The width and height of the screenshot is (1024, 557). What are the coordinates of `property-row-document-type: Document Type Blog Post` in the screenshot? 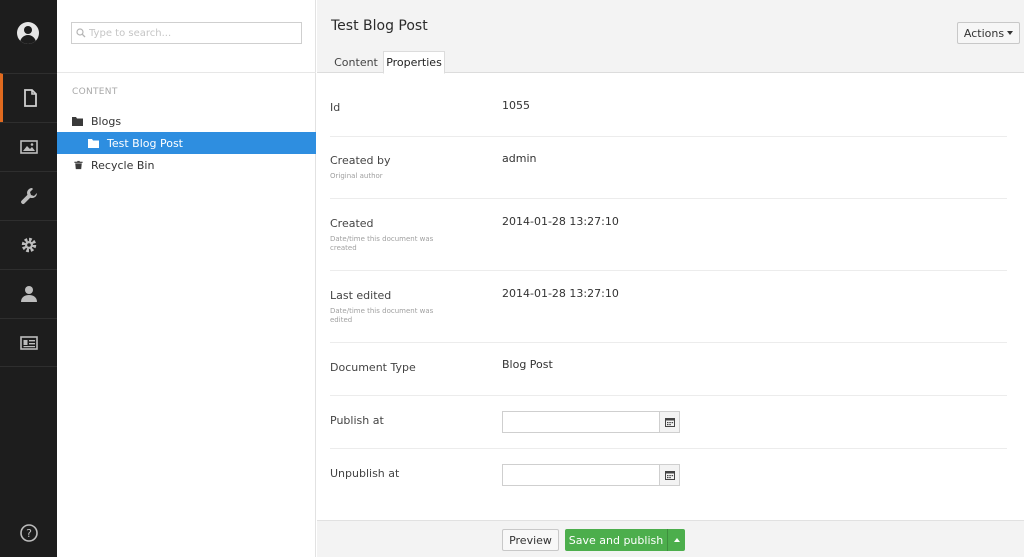 It's located at (668, 369).